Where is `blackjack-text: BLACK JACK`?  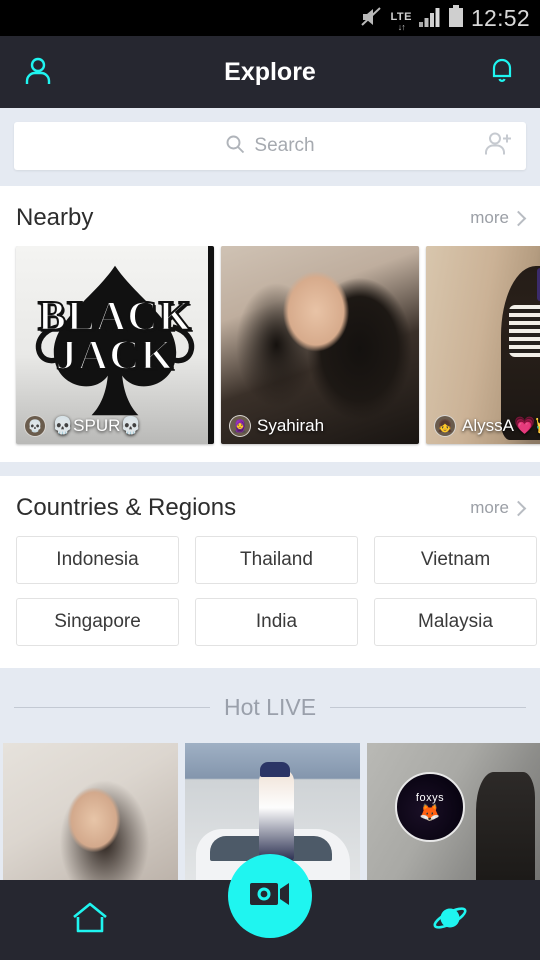
blackjack-text: BLACK JACK is located at coordinates (115, 336).